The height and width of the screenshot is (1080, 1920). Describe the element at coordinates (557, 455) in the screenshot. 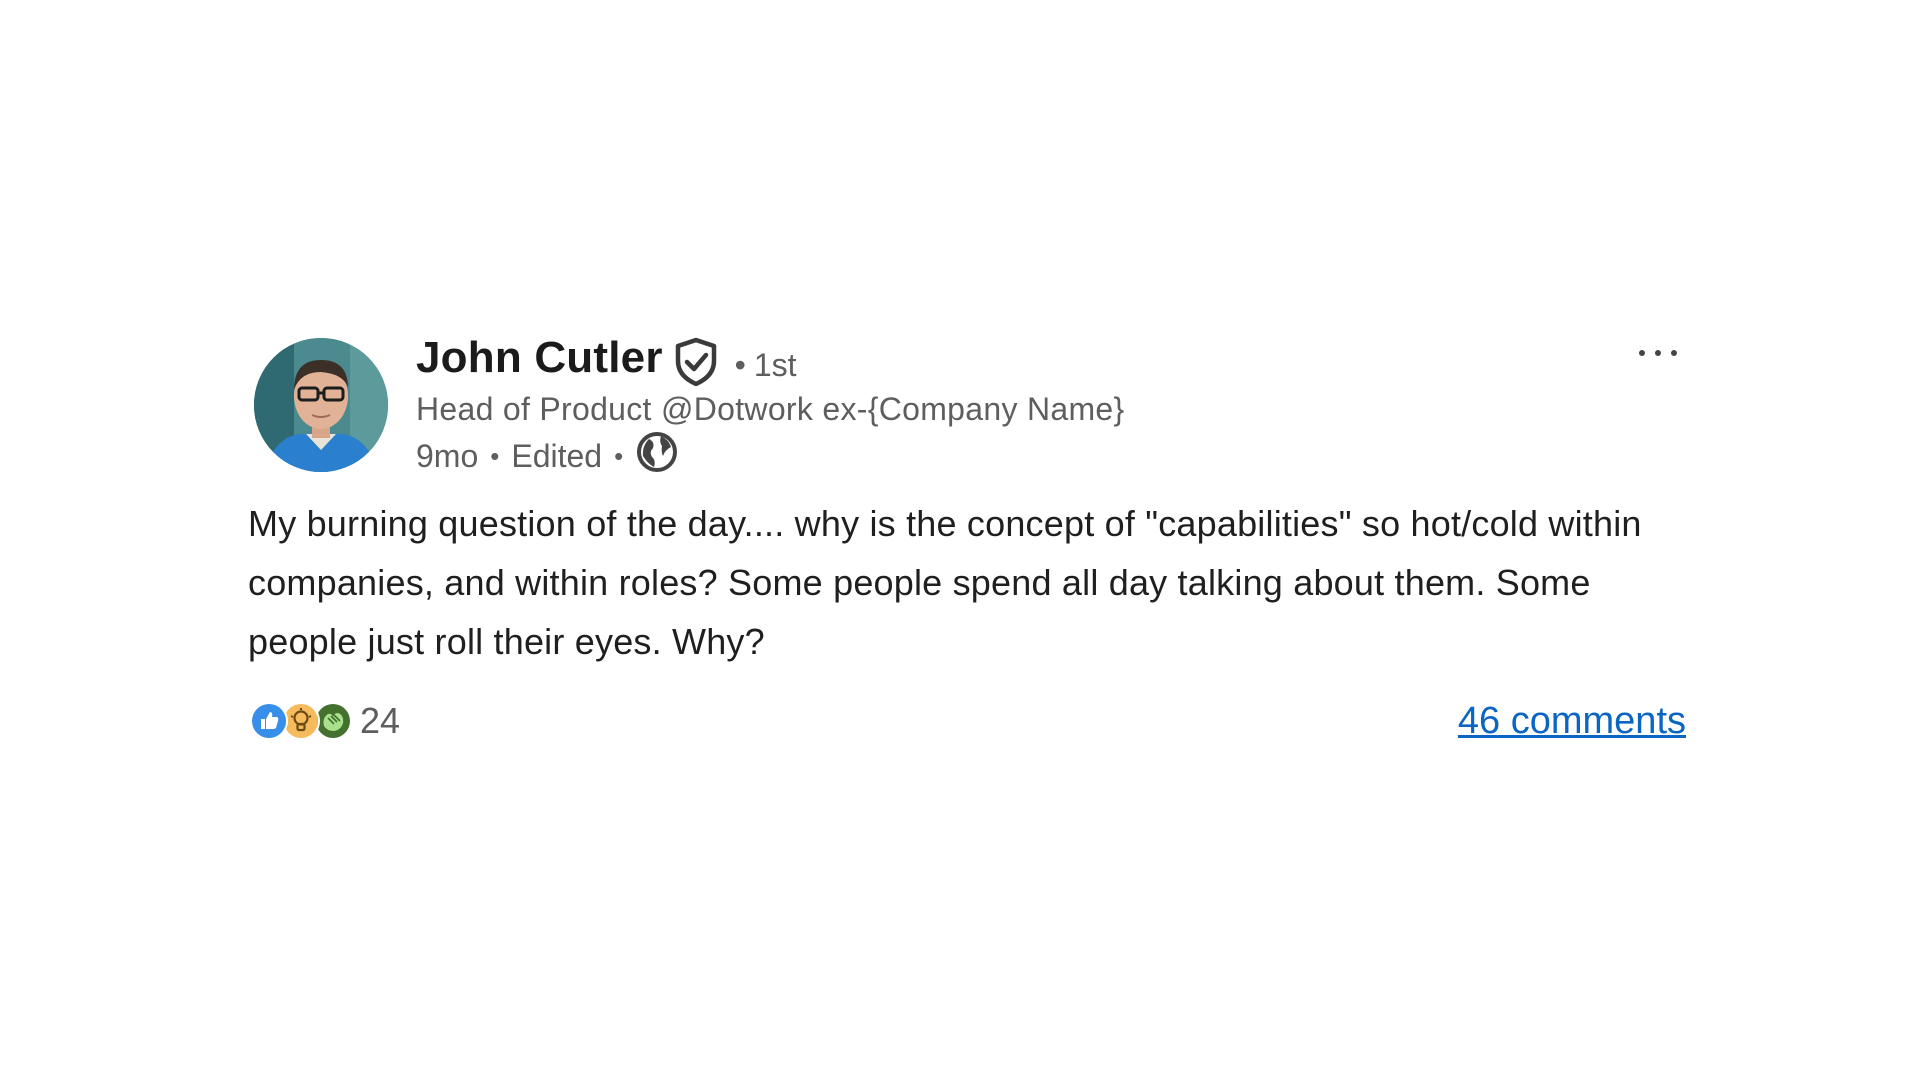

I see `edited-label: Edited` at that location.